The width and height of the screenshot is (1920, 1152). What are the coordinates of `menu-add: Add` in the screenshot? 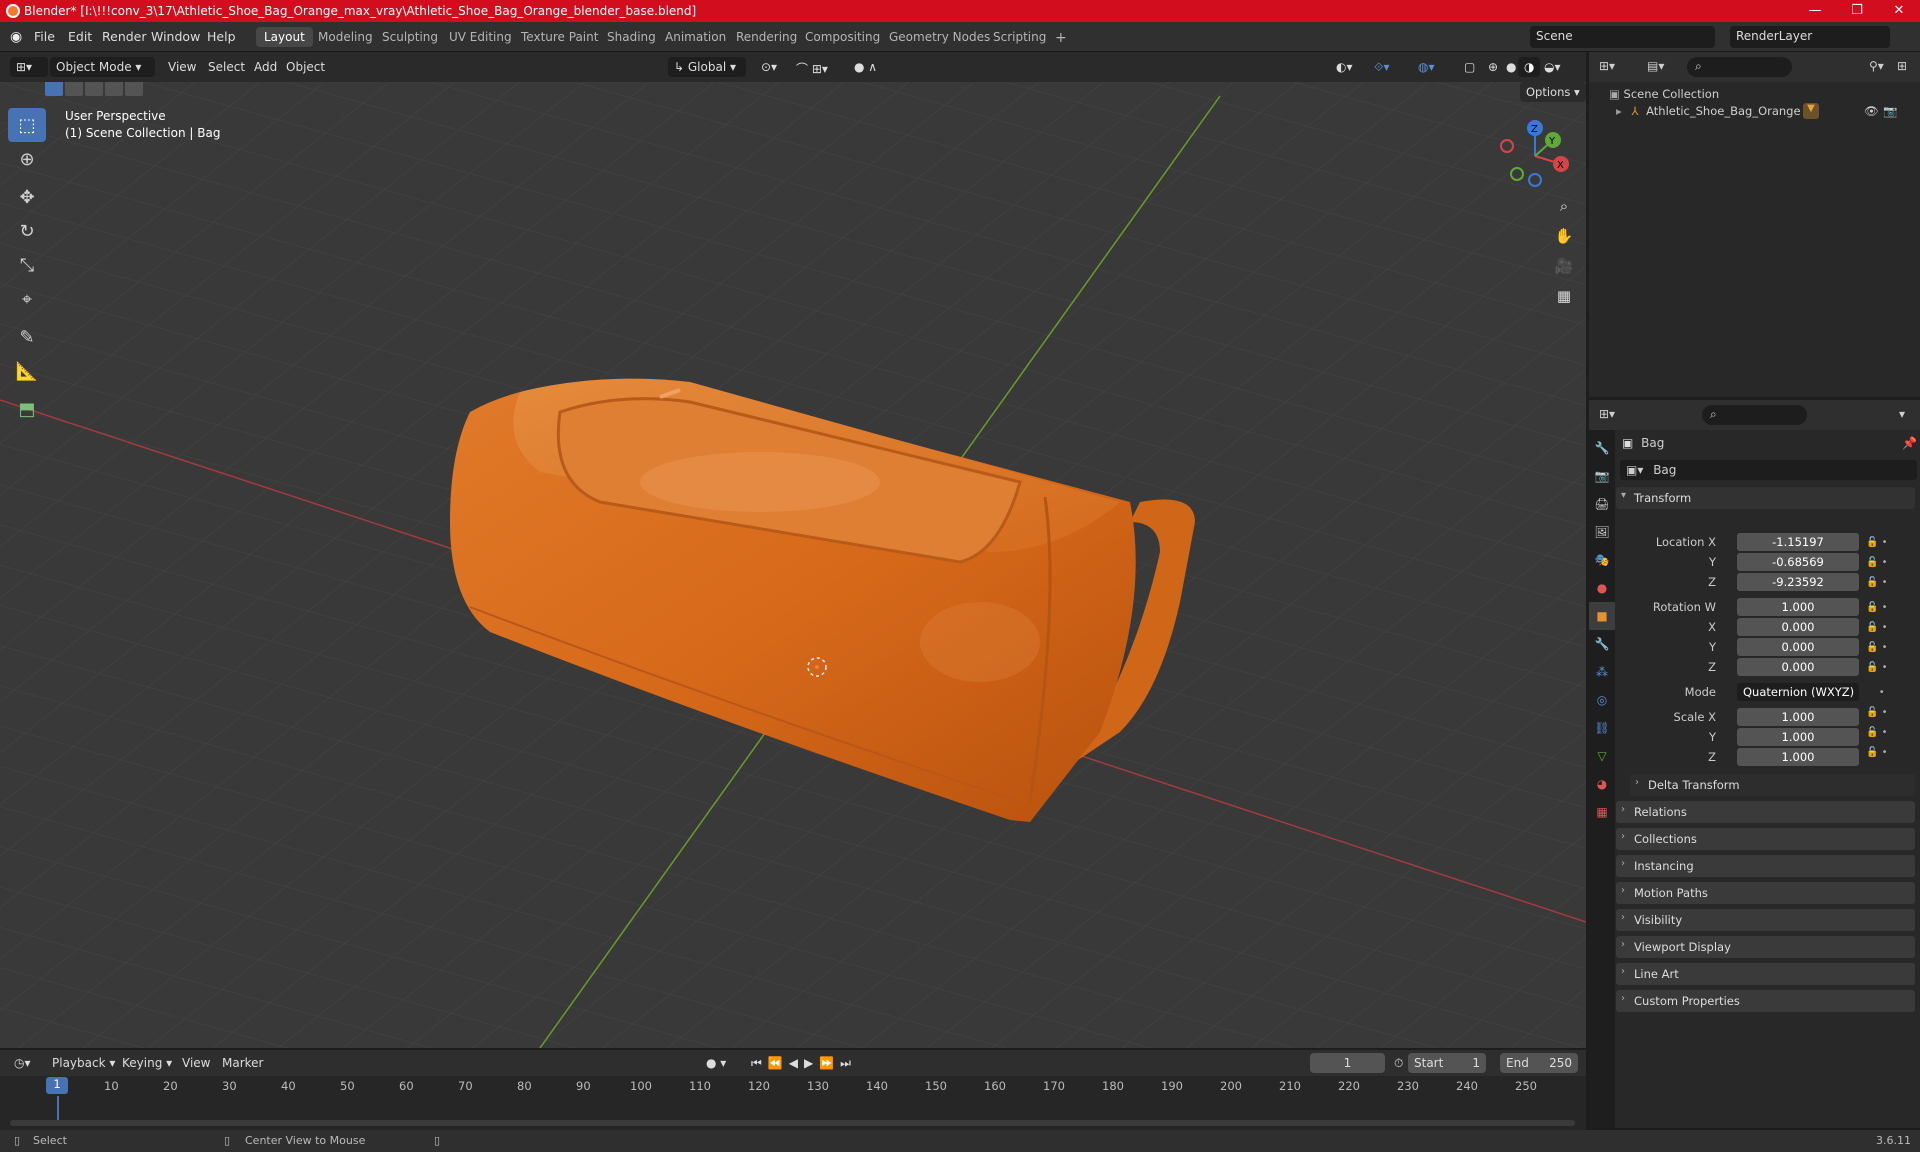 It's located at (265, 67).